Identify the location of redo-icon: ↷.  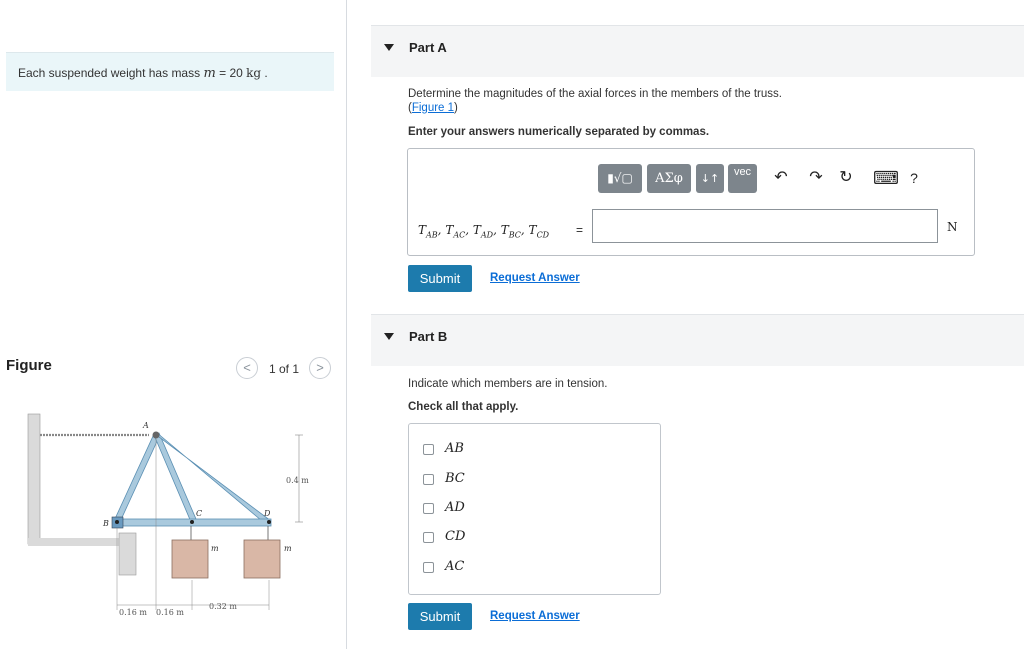
(816, 178).